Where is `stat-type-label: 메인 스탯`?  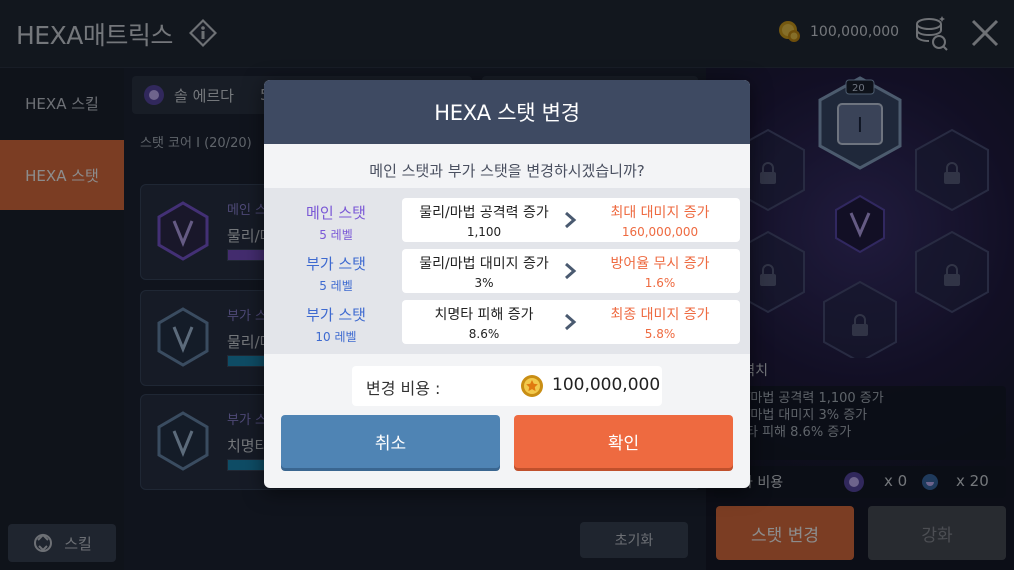 stat-type-label: 메인 스탯 is located at coordinates (336, 213).